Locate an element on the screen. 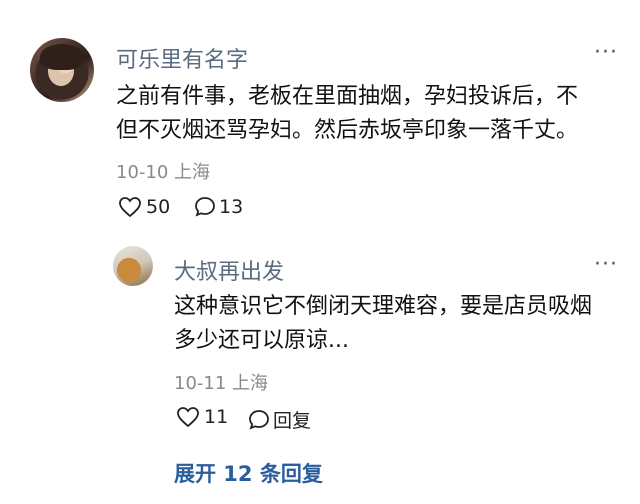 Image resolution: width=640 pixels, height=504 pixels. avatar is located at coordinates (62, 70).